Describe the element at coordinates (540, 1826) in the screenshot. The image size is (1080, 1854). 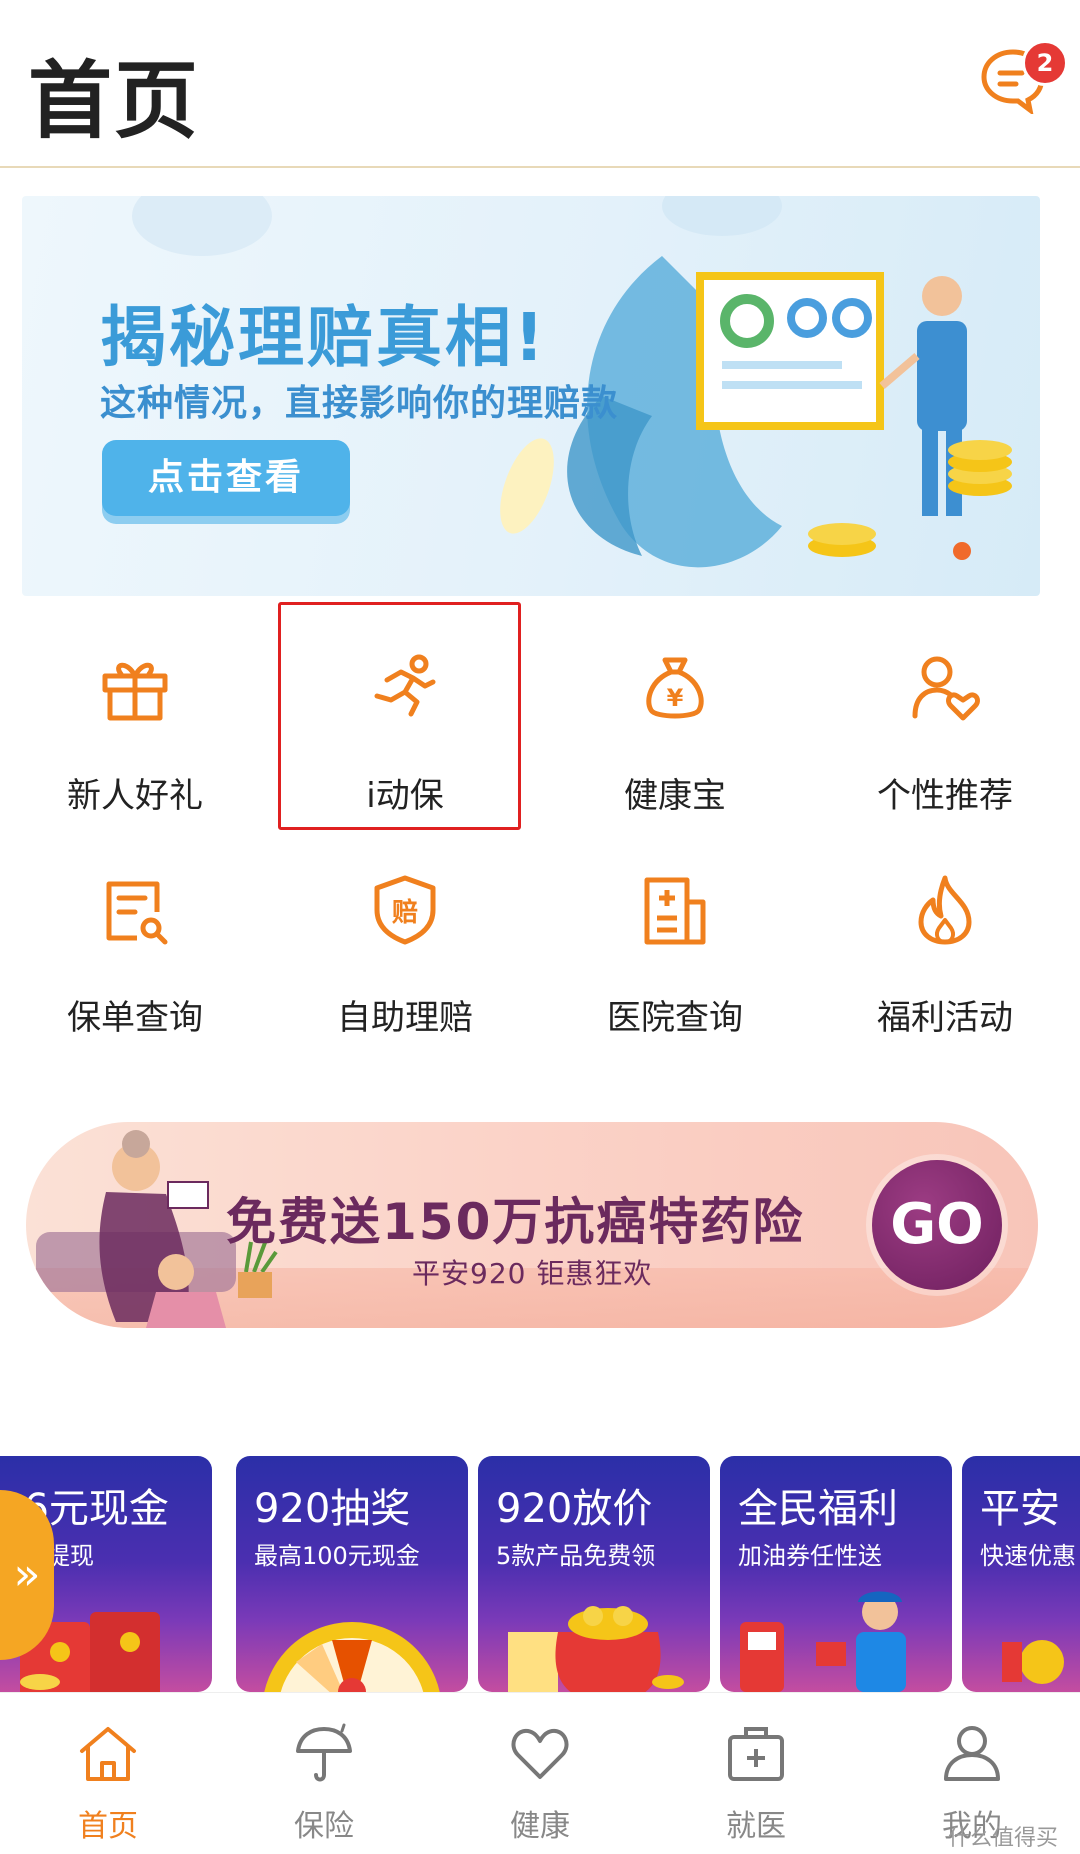
I see `tab-label: 健康` at that location.